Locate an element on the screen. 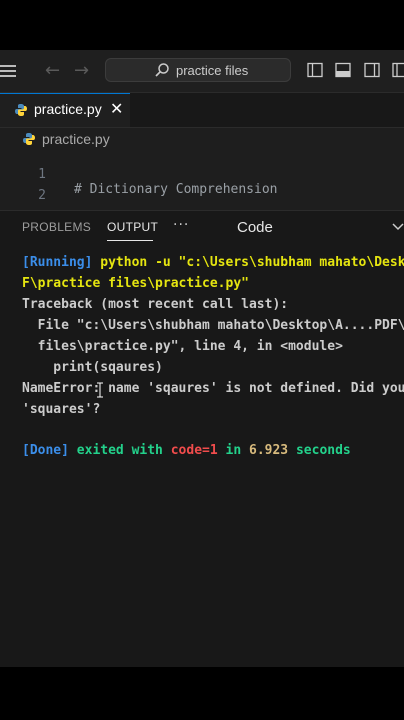 This screenshot has height=720, width=404. output-line: Traceback (most recent call last): is located at coordinates (155, 304).